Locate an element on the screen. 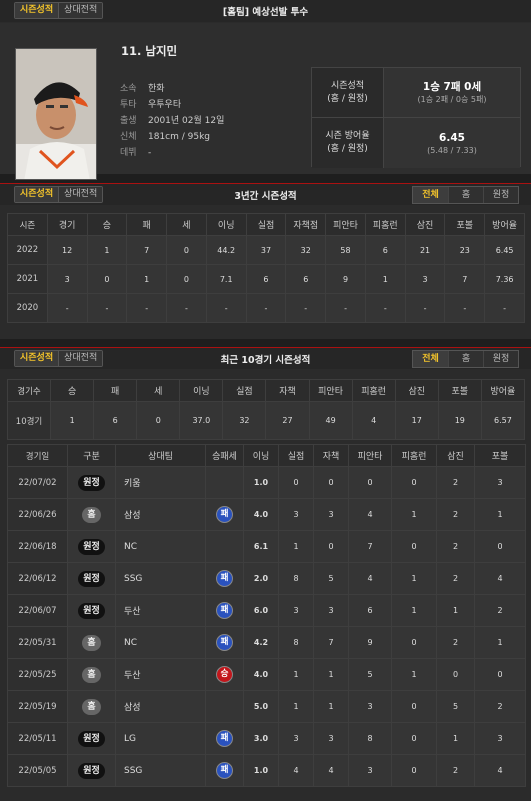  stat-bb: 0 is located at coordinates (500, 546).